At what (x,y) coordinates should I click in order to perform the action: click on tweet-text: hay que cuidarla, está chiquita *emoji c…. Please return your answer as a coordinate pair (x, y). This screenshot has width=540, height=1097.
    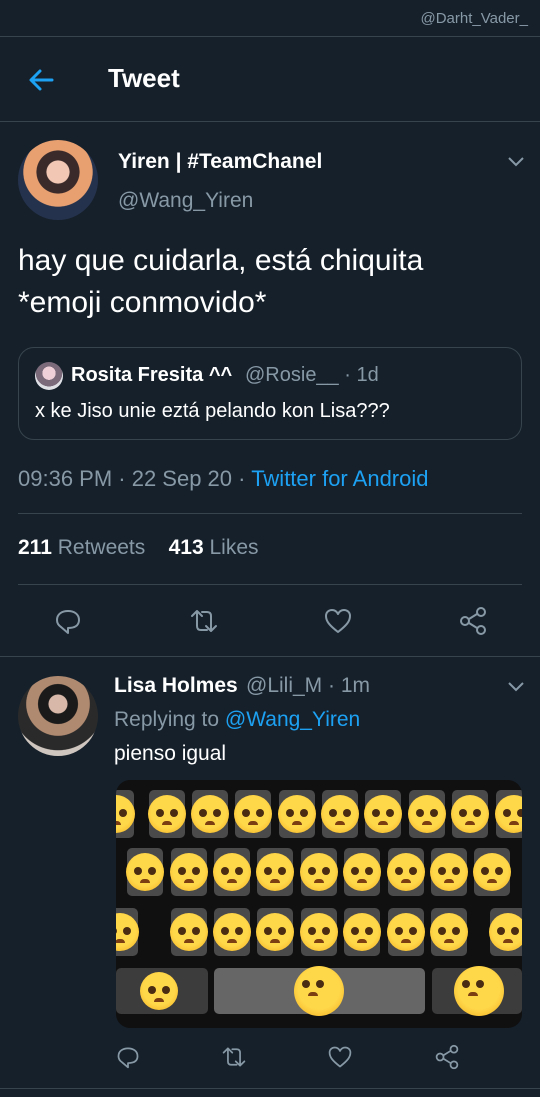
    Looking at the image, I should click on (268, 282).